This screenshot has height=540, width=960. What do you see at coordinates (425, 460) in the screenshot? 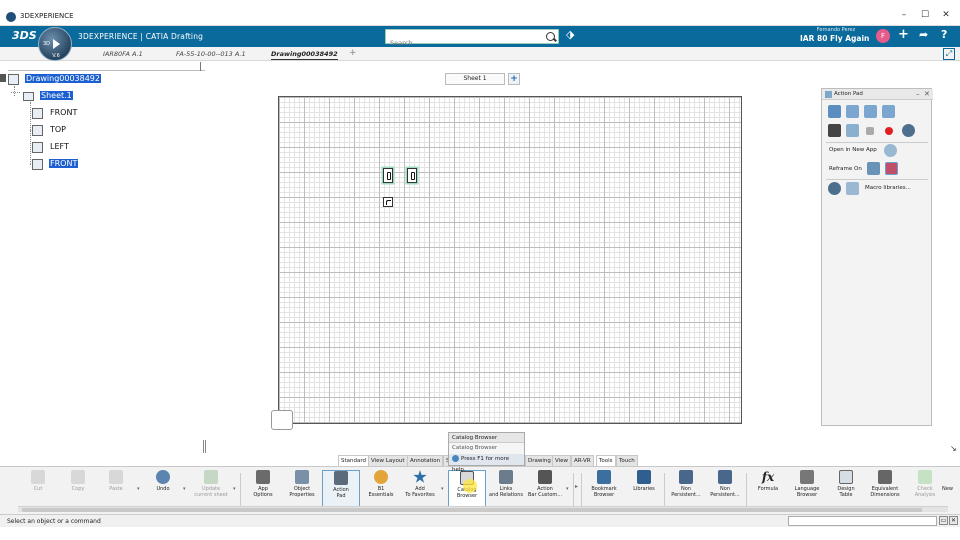
I see `tab-annotation: Annotation` at bounding box center [425, 460].